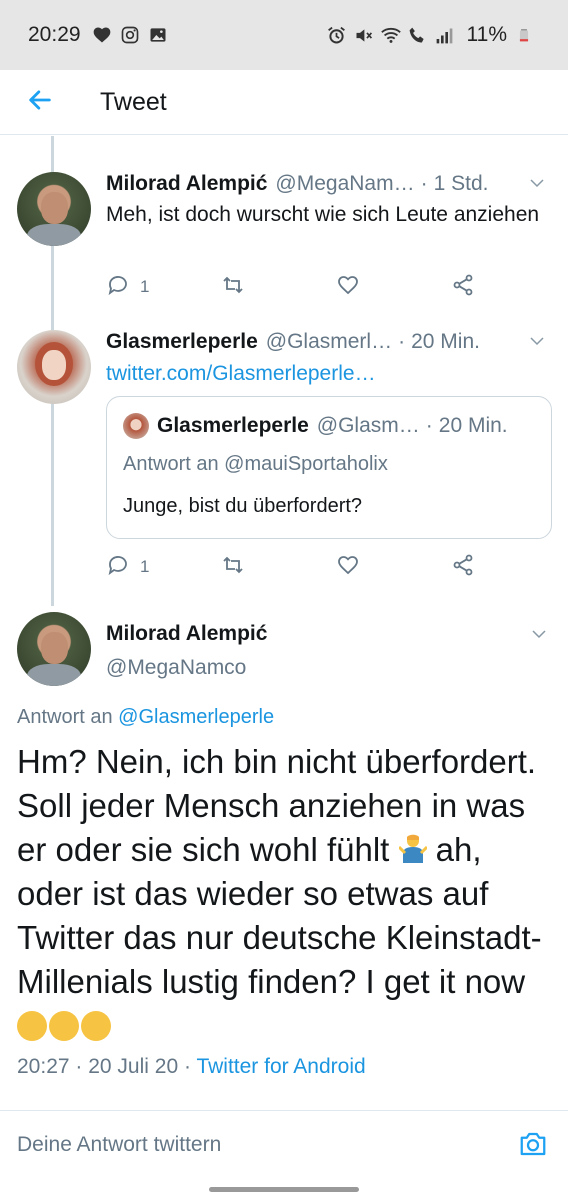 This screenshot has width=568, height=1200. I want to click on quoted-tweet-text: Junge, bist du überfordert?, so click(243, 506).